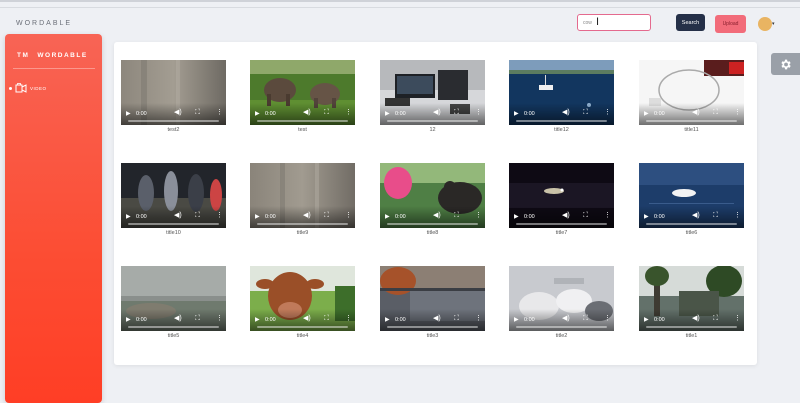 The image size is (800, 403). I want to click on video-card: ▶ 0:00 ◀) ⛶ ⋮ test, so click(302, 98).